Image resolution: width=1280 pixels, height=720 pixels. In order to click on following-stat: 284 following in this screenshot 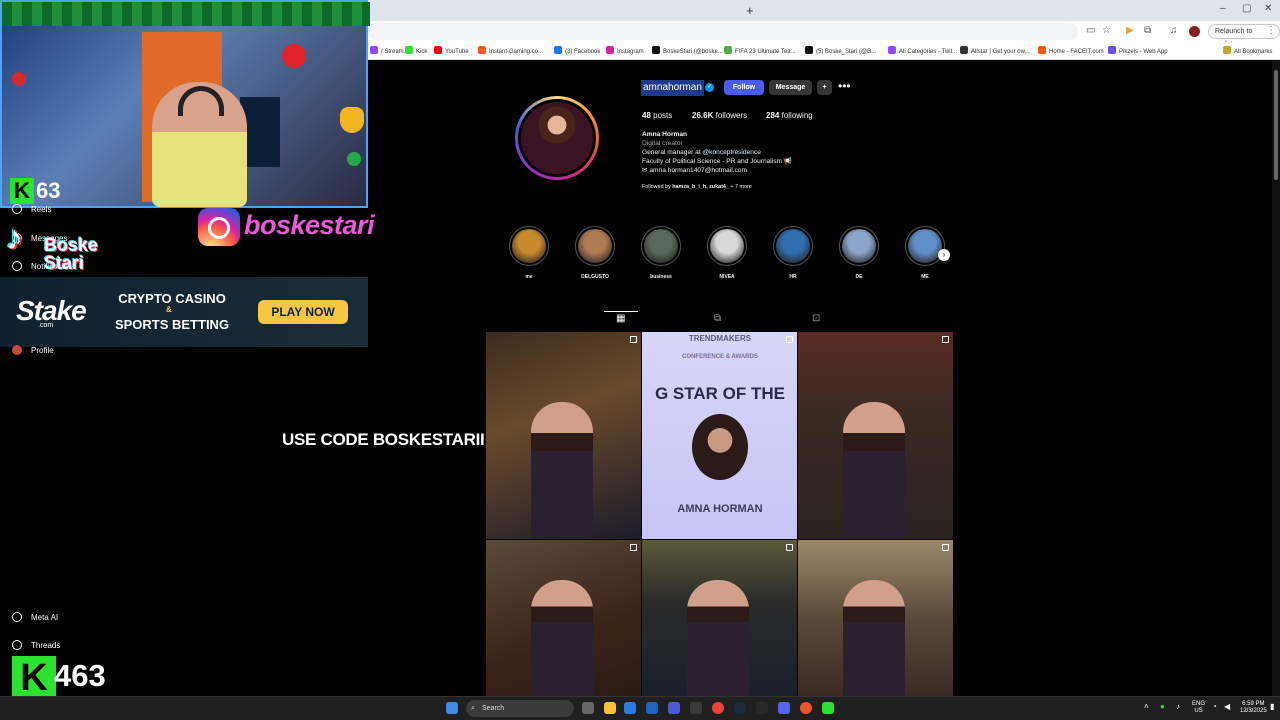, I will do `click(789, 115)`.